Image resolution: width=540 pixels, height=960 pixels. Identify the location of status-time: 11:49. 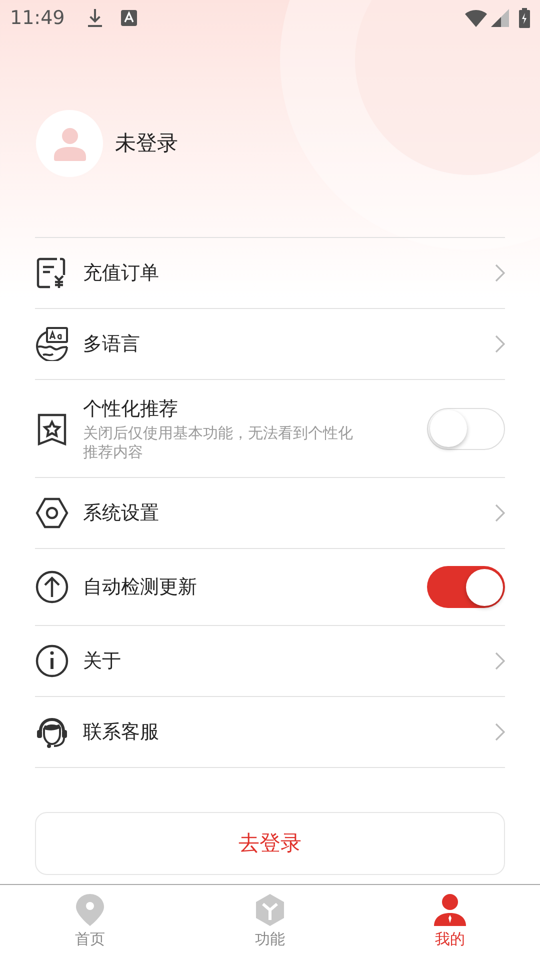
(37, 18).